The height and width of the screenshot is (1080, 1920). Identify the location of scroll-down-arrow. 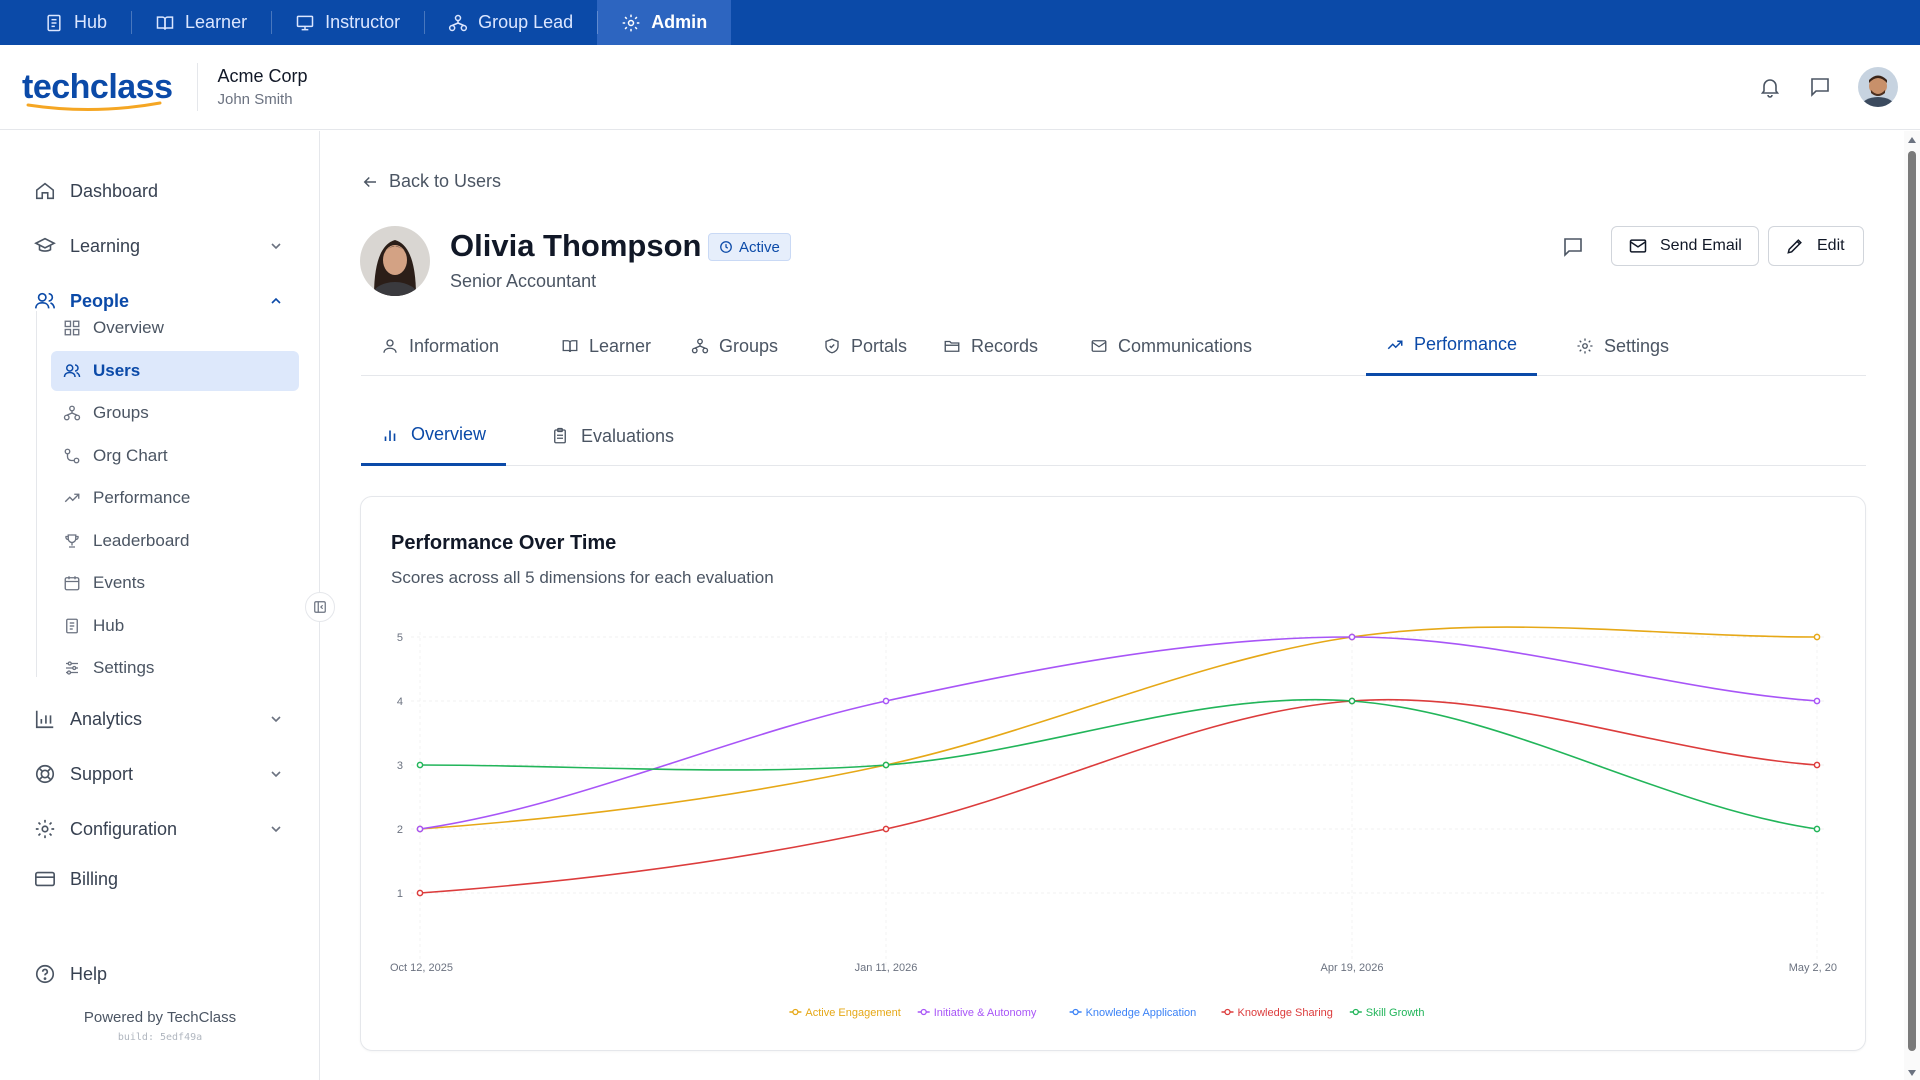
(1912, 1073).